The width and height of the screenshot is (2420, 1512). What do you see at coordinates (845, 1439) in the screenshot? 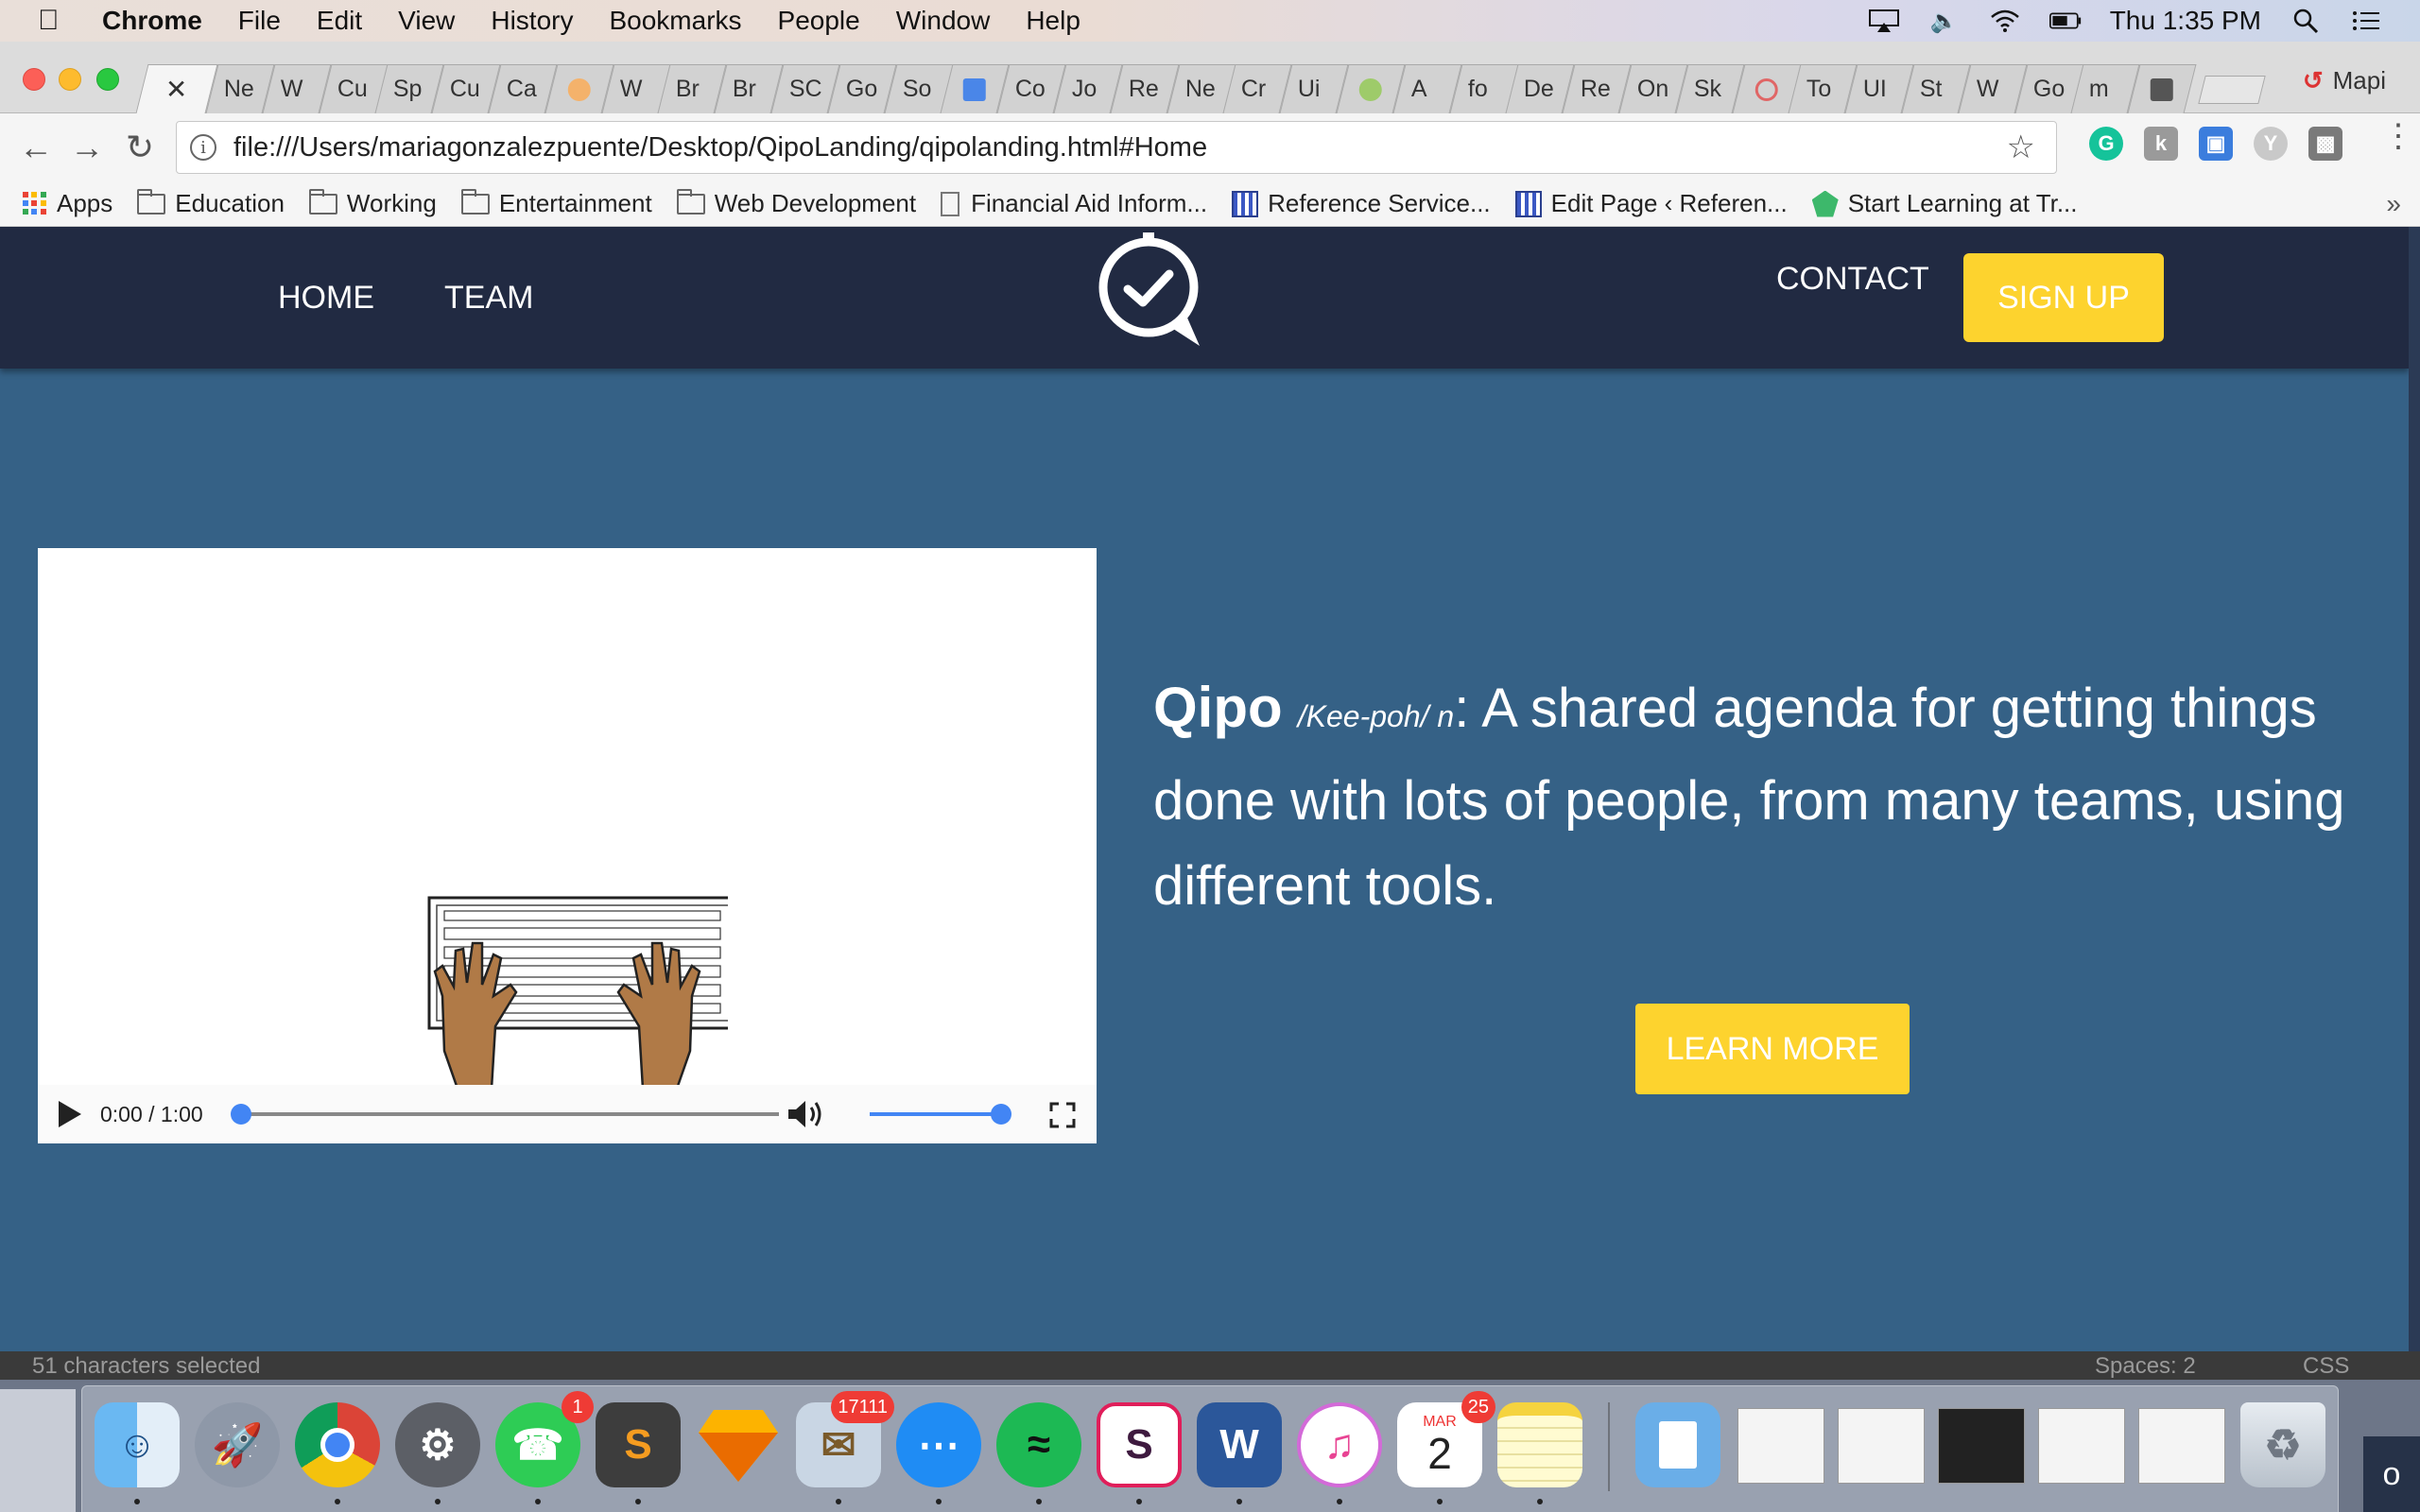
I see `mail-icon: ✉ 17111` at bounding box center [845, 1439].